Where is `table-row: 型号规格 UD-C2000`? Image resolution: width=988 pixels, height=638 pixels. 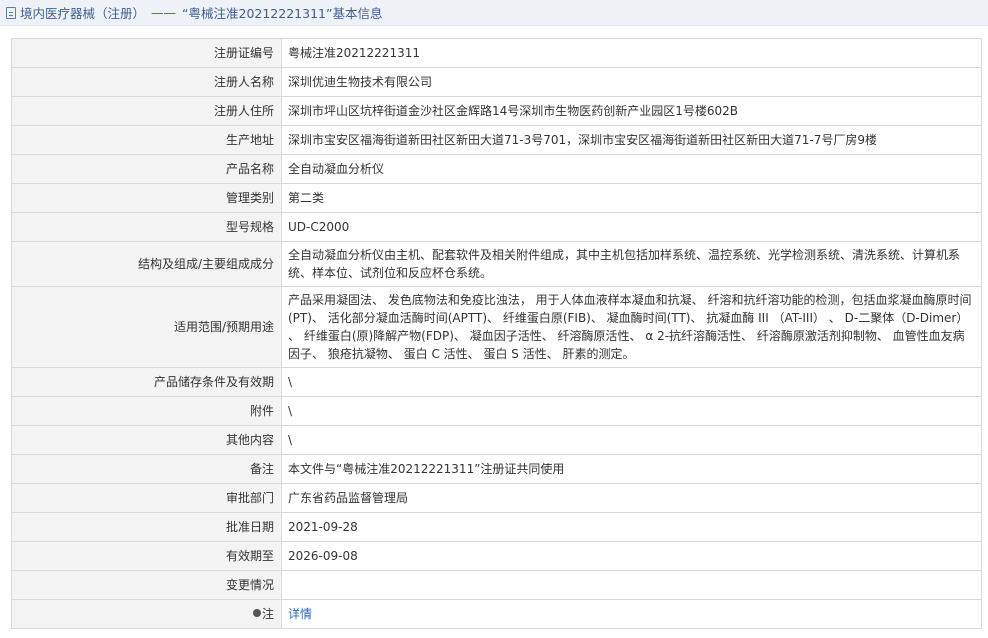
table-row: 型号规格 UD-C2000 is located at coordinates (496, 227).